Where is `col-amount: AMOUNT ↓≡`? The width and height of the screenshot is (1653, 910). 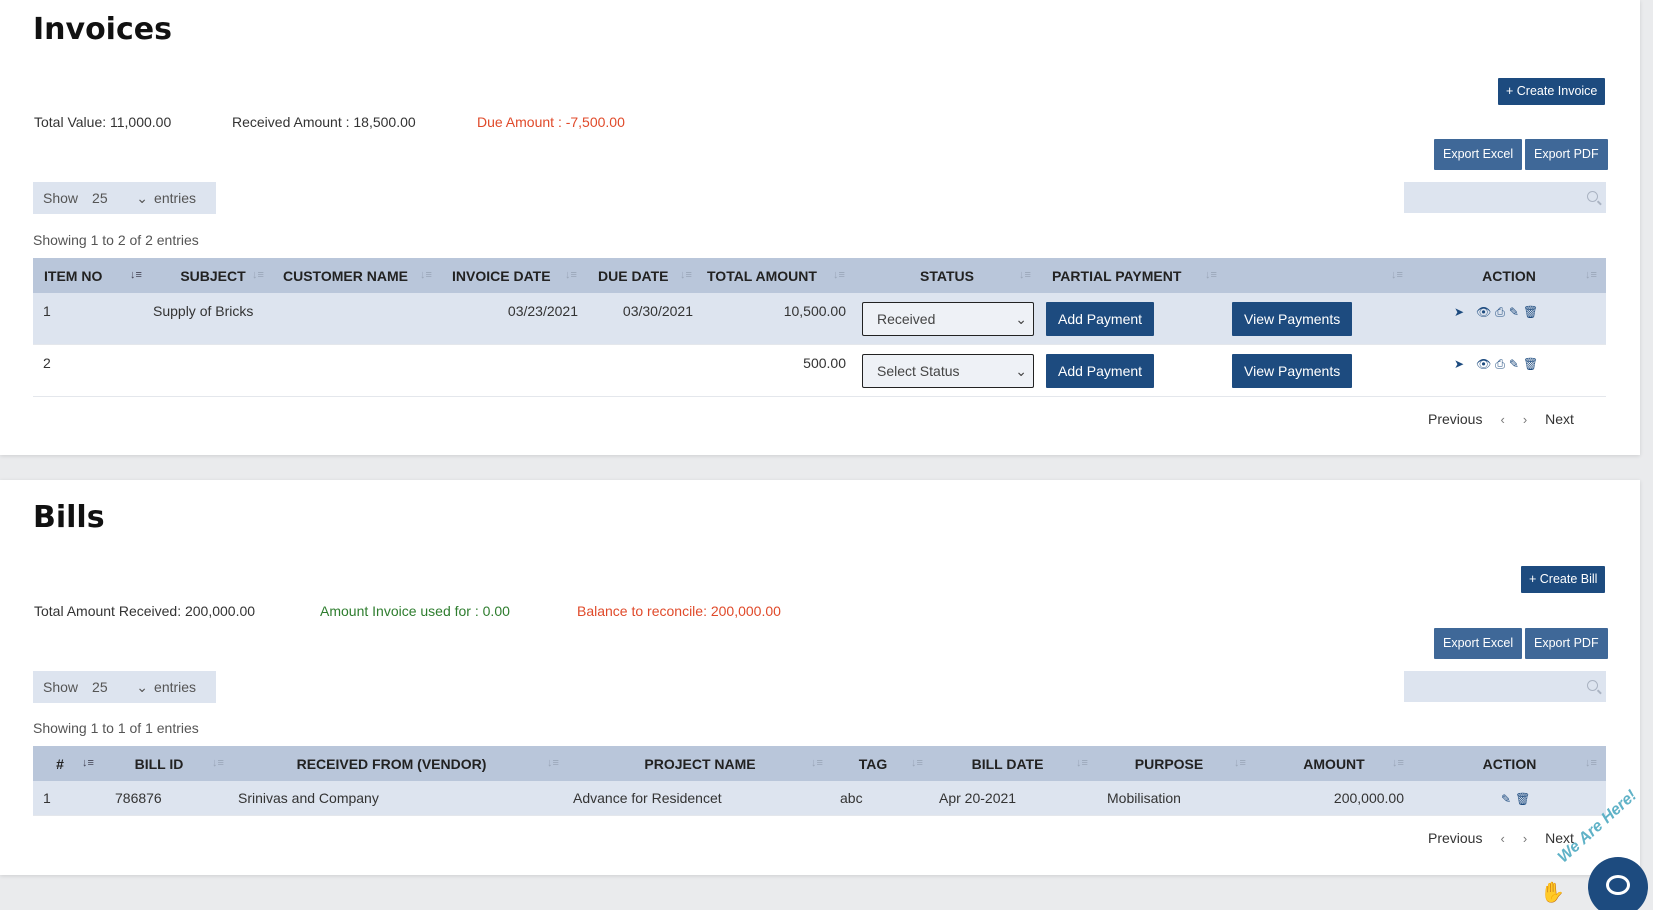
col-amount: AMOUNT ↓≡ is located at coordinates (1334, 763).